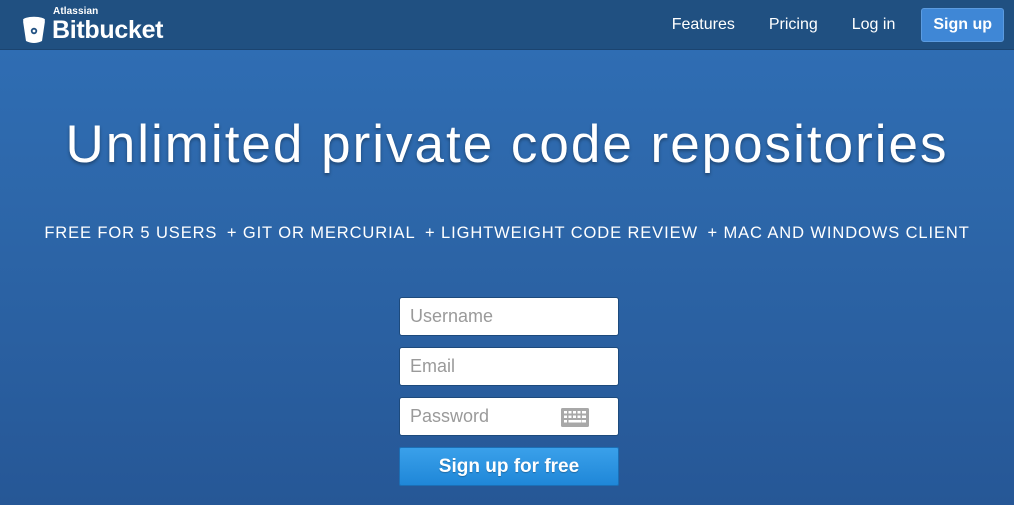 This screenshot has height=505, width=1014. I want to click on email-field-wrapper, so click(509, 366).